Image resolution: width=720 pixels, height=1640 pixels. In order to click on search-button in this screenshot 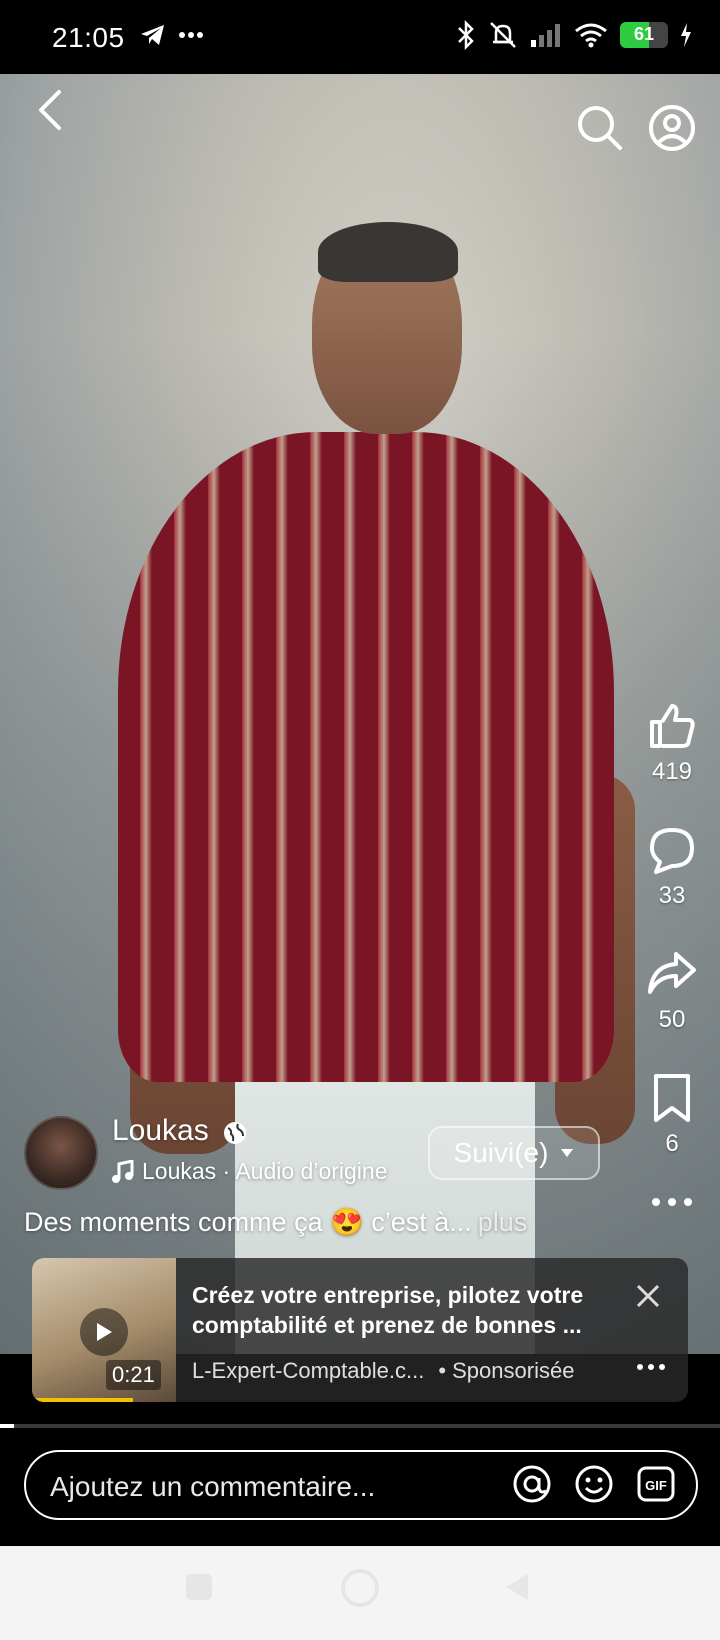, I will do `click(600, 128)`.